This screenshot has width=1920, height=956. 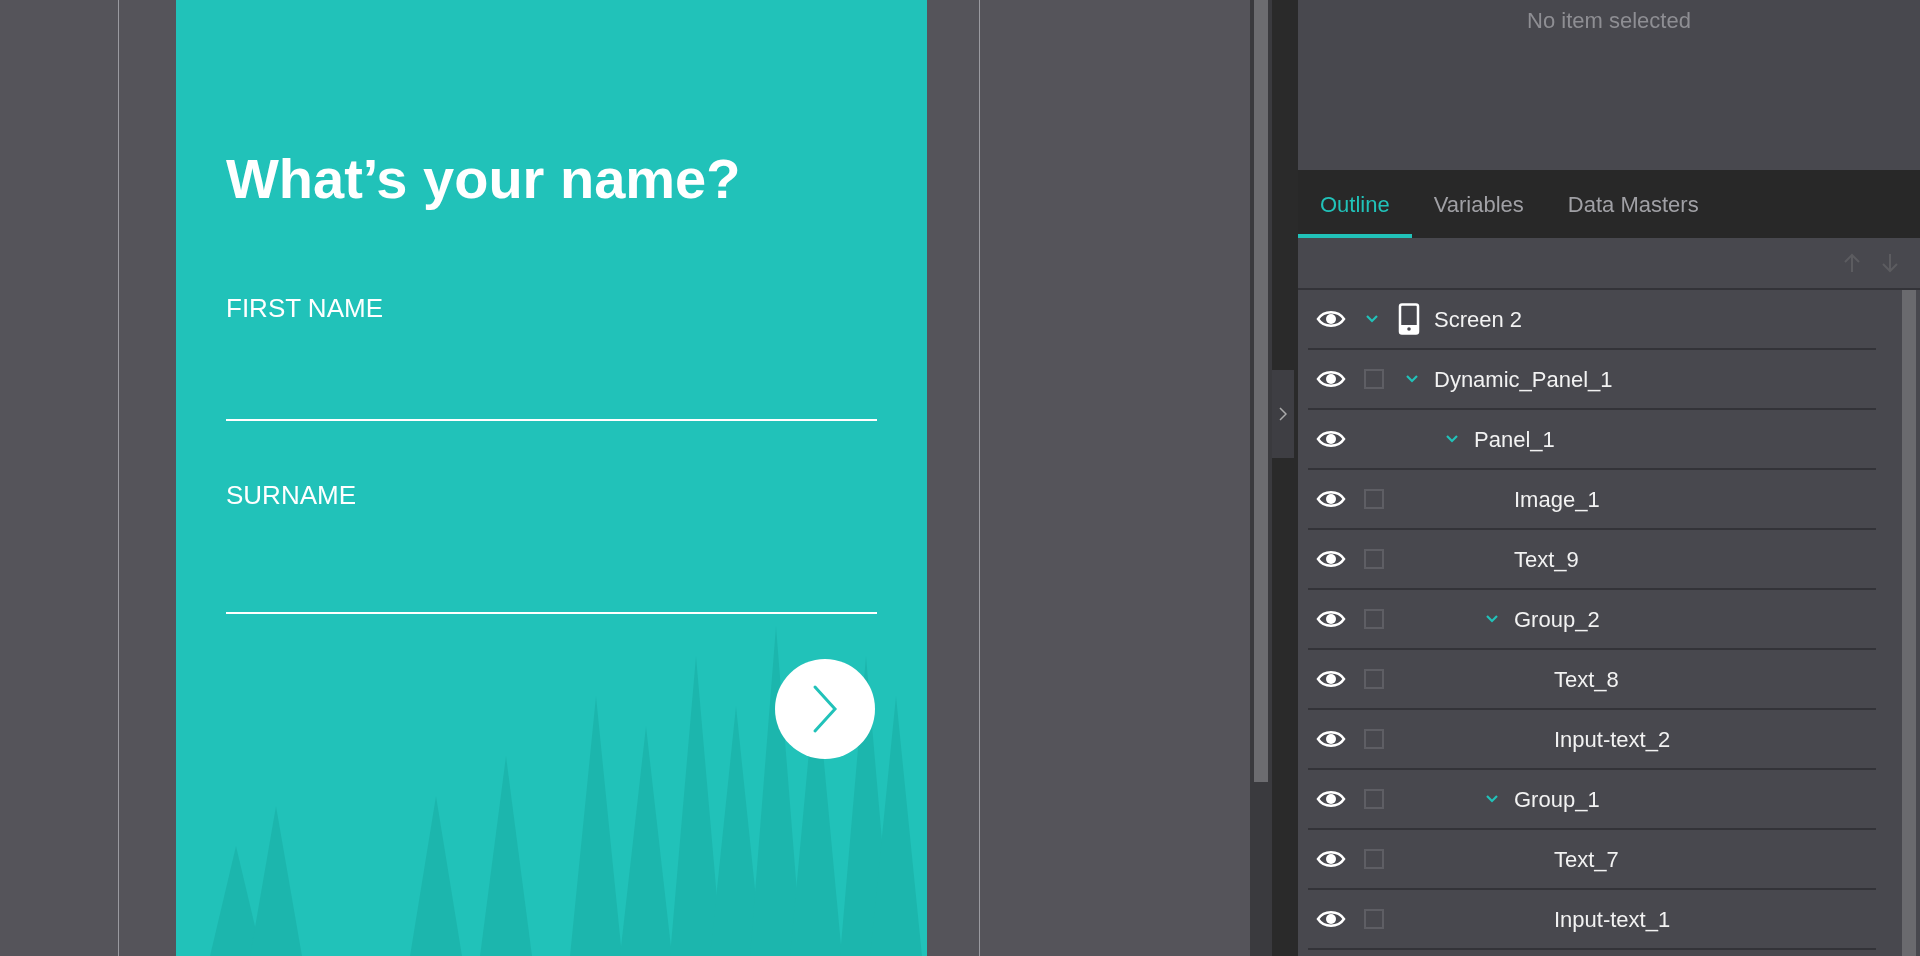 I want to click on layer-name: Panel_1, so click(x=1514, y=439).